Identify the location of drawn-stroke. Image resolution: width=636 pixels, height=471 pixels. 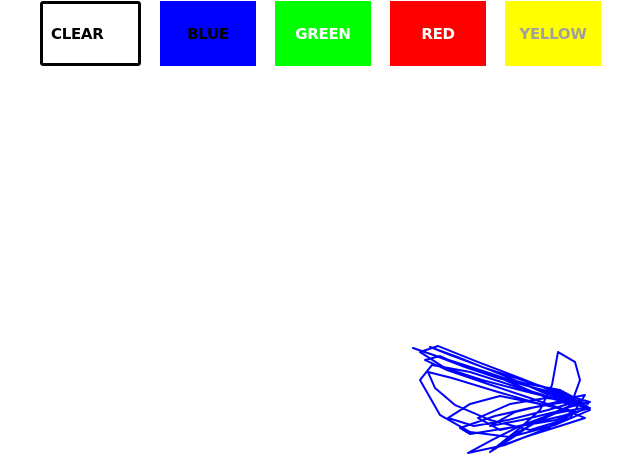
(501, 399).